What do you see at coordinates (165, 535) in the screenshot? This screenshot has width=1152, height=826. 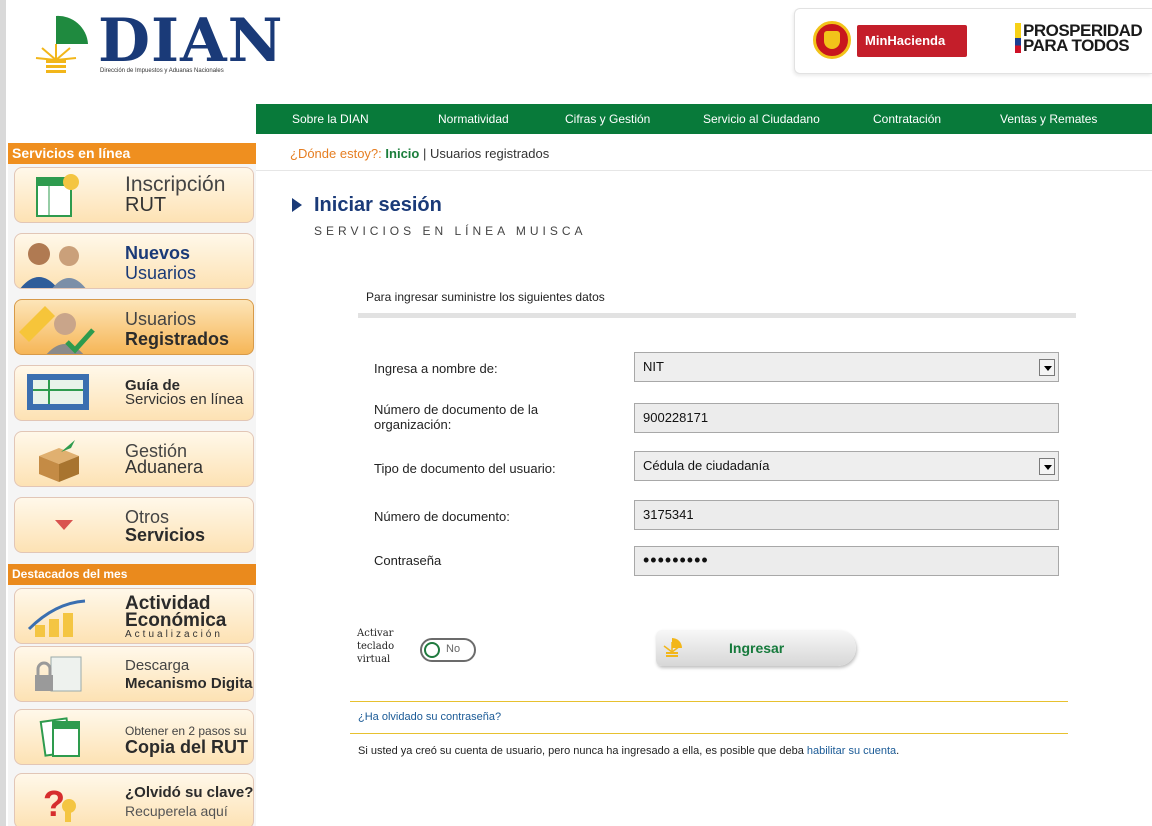 I see `sidebar-item-label: Servicios` at bounding box center [165, 535].